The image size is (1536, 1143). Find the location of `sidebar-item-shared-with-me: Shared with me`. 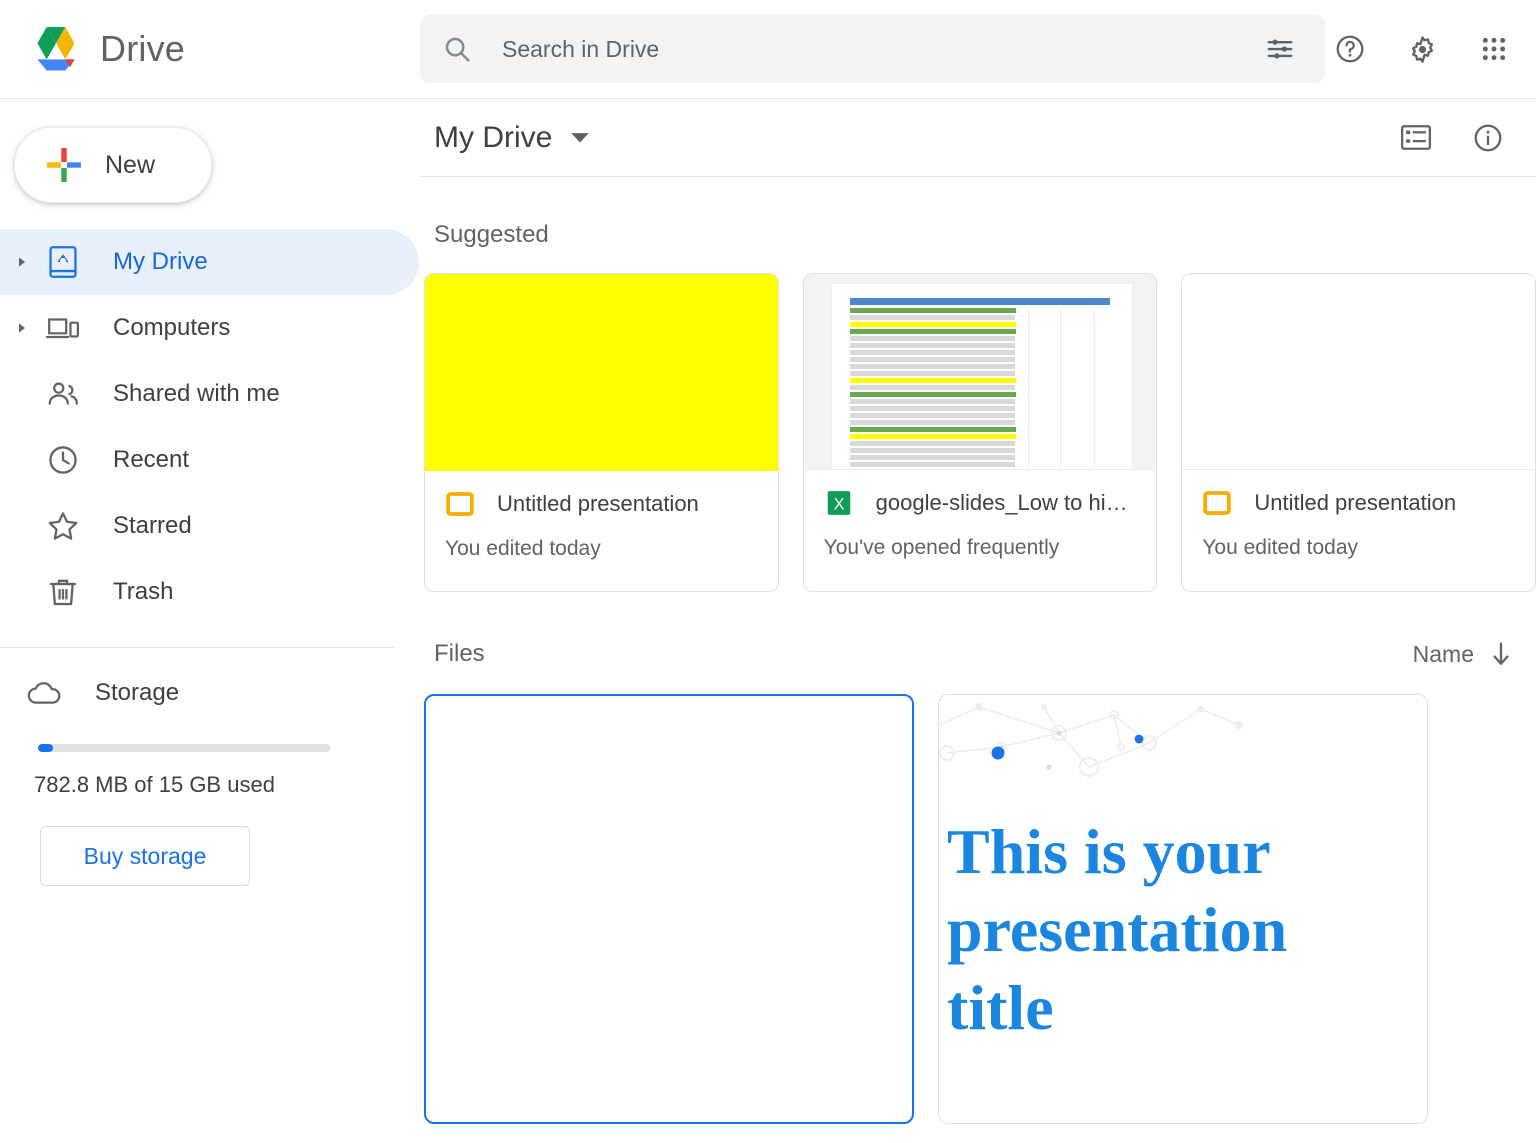

sidebar-item-shared-with-me: Shared with me is located at coordinates (209, 394).